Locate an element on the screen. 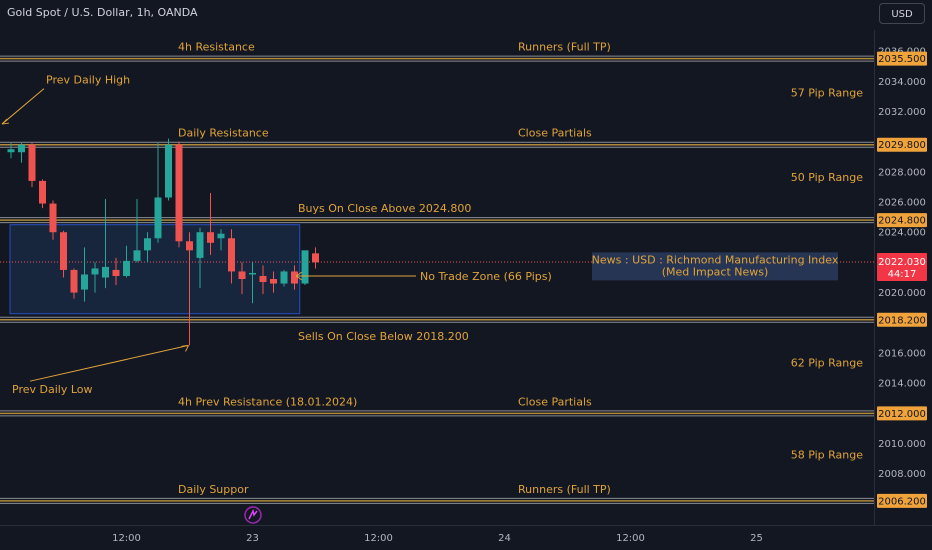 The width and height of the screenshot is (932, 550). label-daily-support: Daily Suppor is located at coordinates (213, 489).